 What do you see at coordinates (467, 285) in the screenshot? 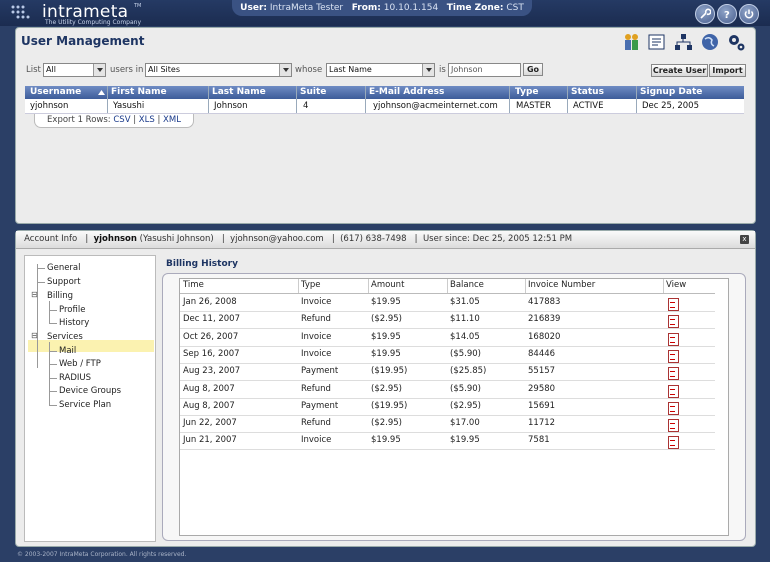
I see `col-balance: Balance` at bounding box center [467, 285].